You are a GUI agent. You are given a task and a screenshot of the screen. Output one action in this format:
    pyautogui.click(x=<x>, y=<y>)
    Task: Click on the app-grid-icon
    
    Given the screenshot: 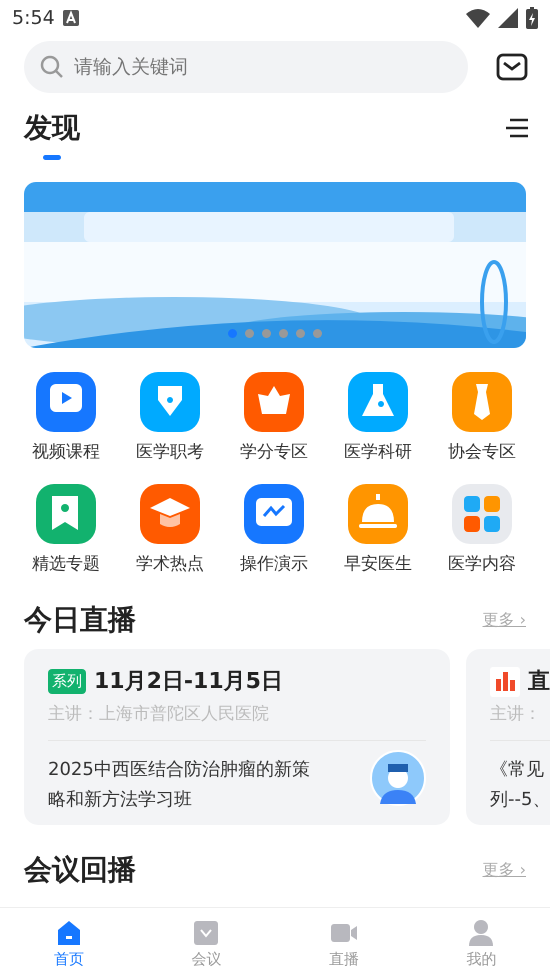 What is the action you would take?
    pyautogui.click(x=482, y=514)
    